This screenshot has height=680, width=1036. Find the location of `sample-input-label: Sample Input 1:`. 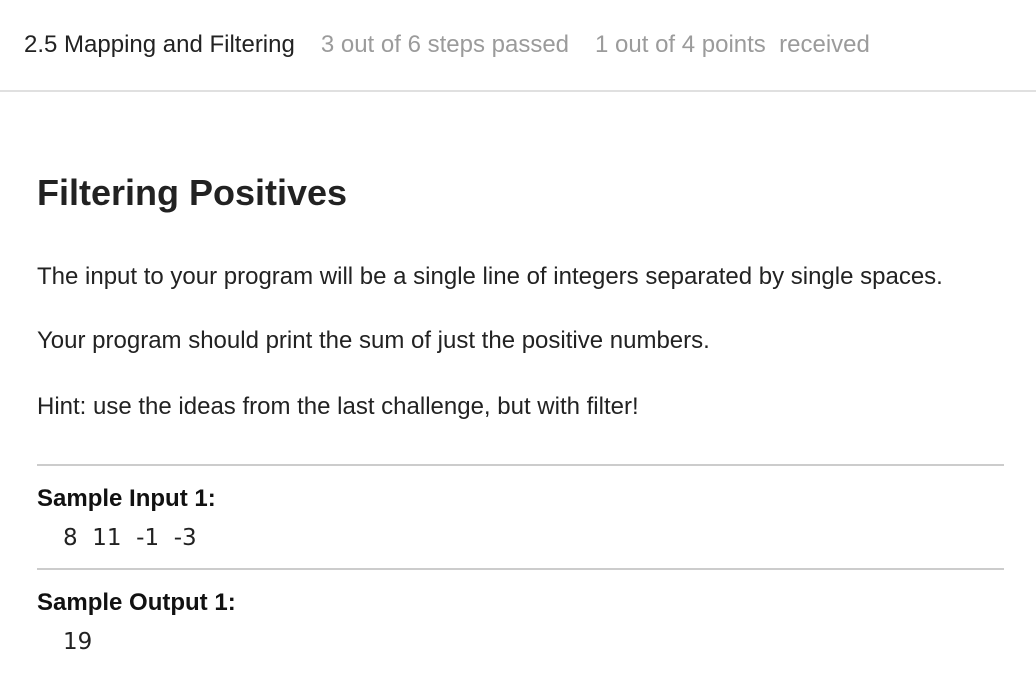

sample-input-label: Sample Input 1: is located at coordinates (126, 498).